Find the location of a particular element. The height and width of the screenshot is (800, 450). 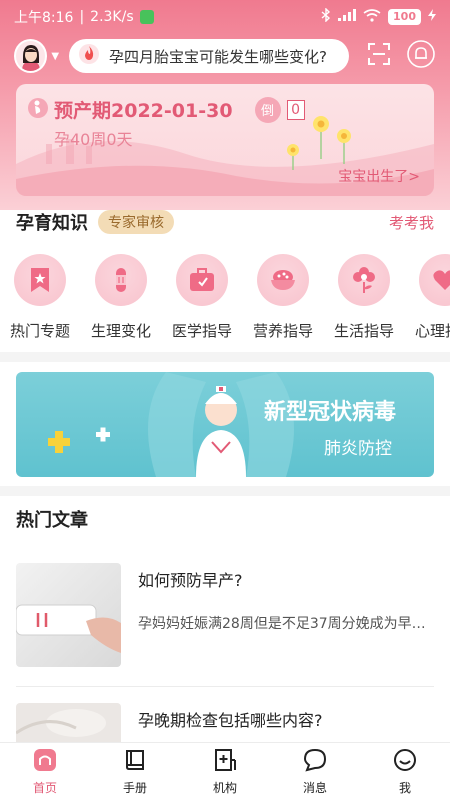

baby-born-link: 宝宝出生了> is located at coordinates (379, 176).